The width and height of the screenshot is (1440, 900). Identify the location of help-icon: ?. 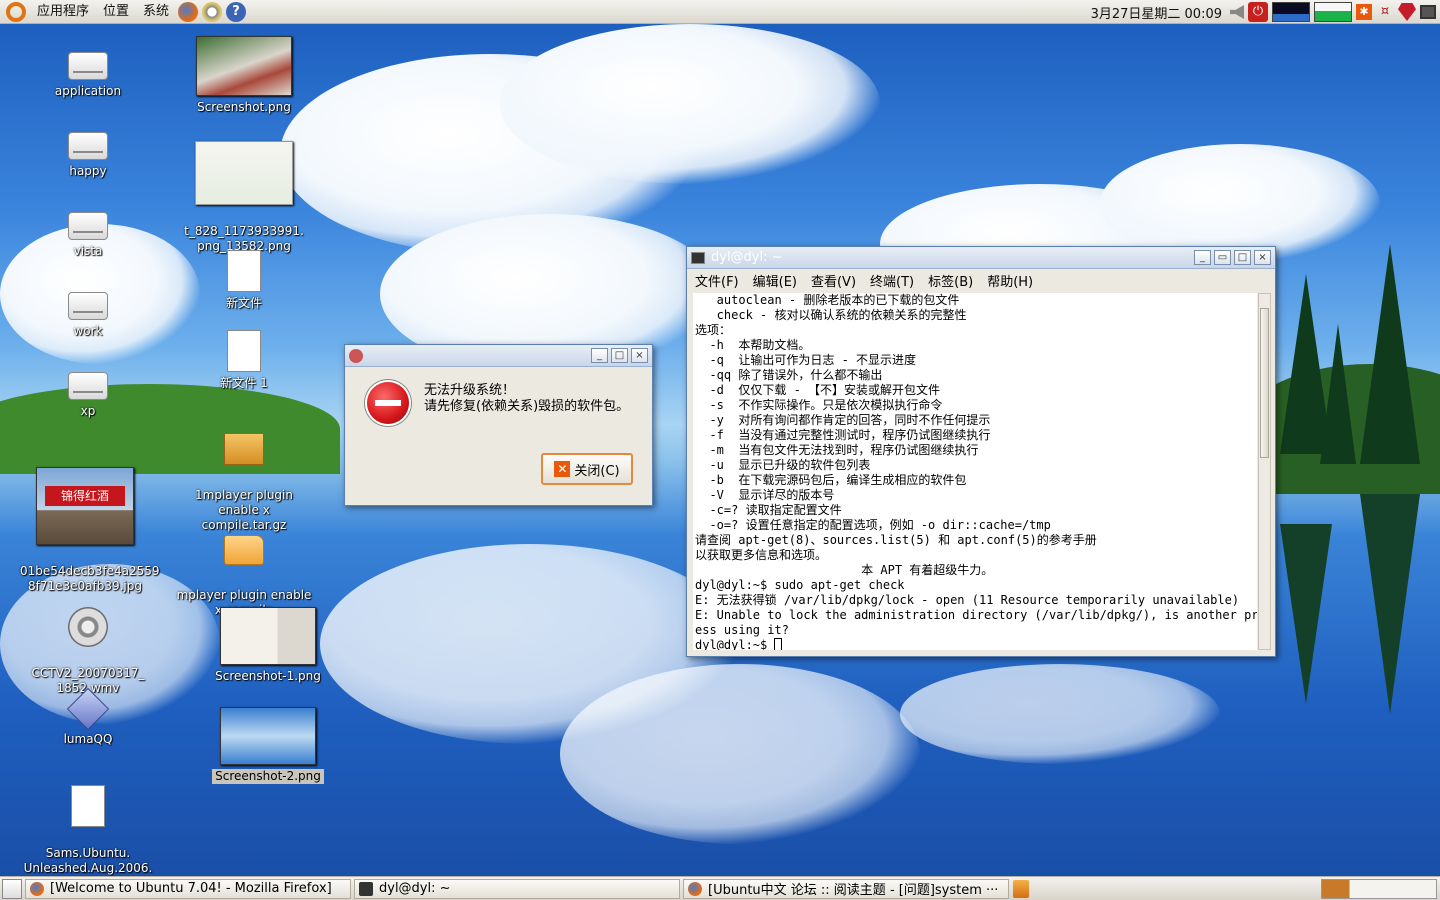
(236, 11).